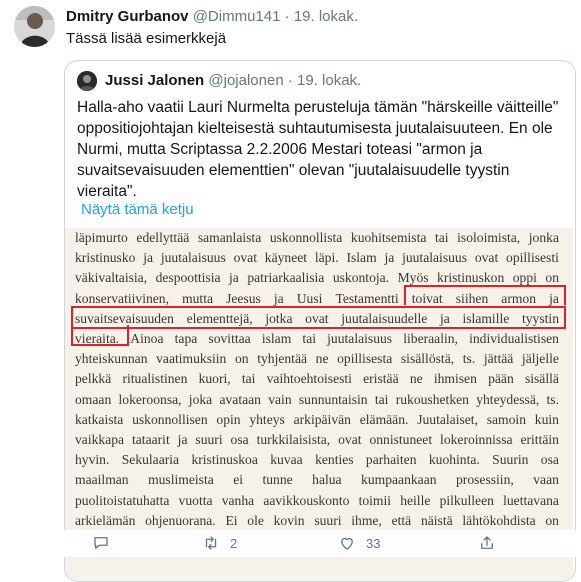 The height and width of the screenshot is (582, 581). I want to click on like-action: 33, so click(359, 543).